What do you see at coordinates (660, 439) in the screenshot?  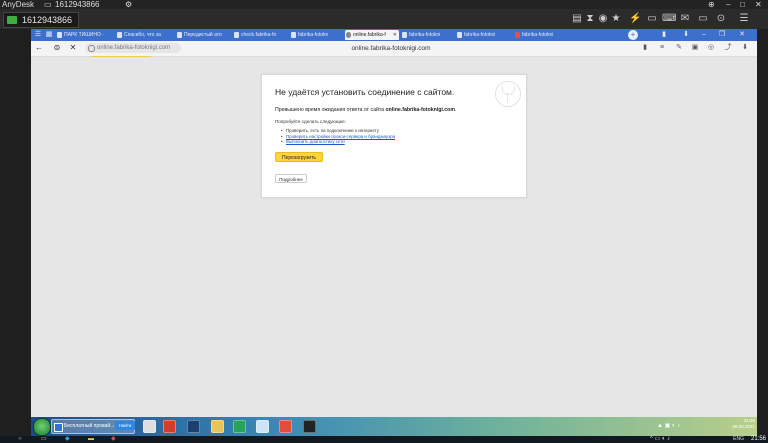 I see `local-tray-icons: ^ ▭ ◐ ♪` at bounding box center [660, 439].